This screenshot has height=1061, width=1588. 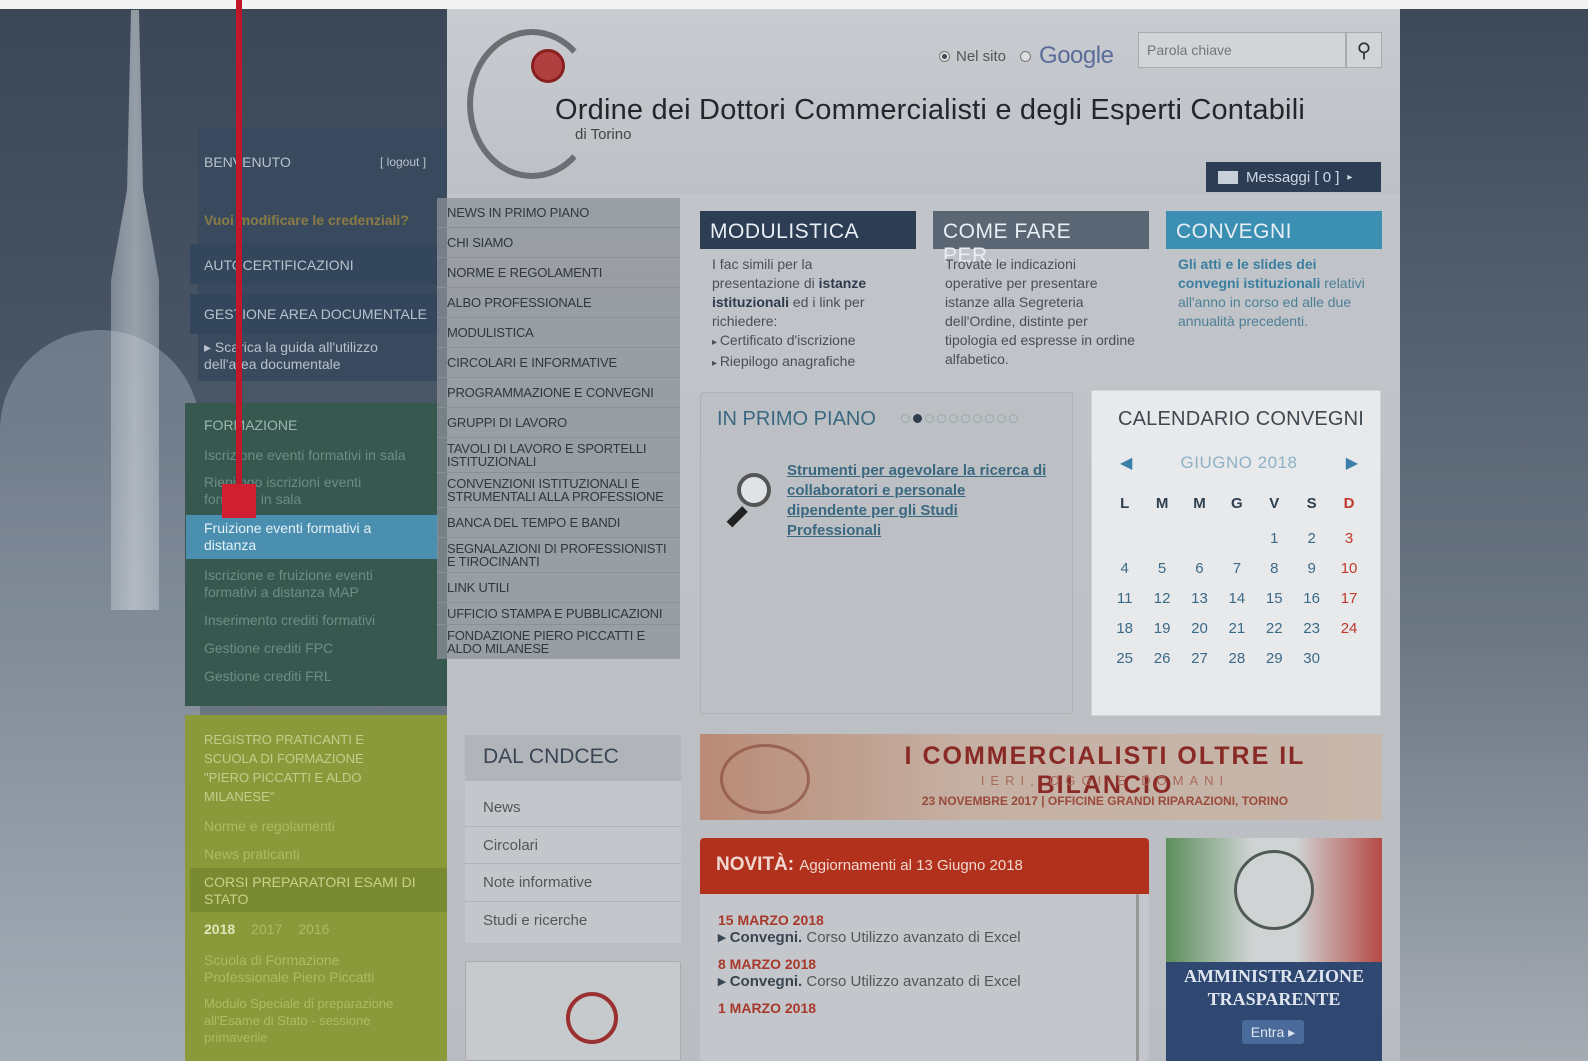 I want to click on calendar-day: 28, so click(x=1236, y=659).